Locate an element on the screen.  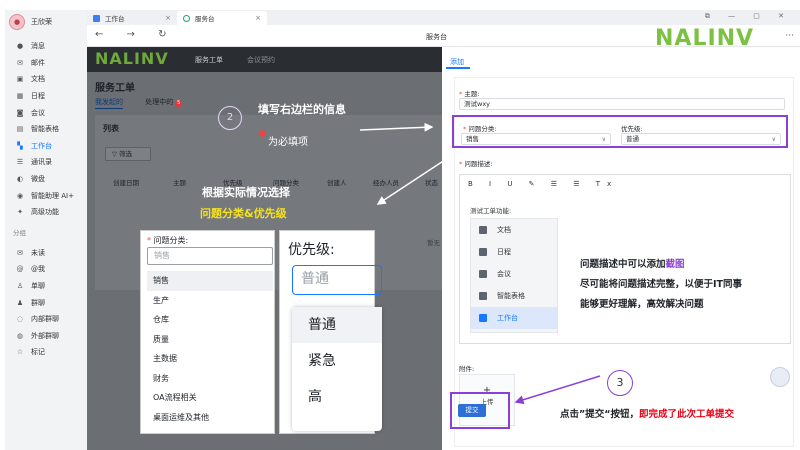
count-badge: 5 is located at coordinates (179, 103).